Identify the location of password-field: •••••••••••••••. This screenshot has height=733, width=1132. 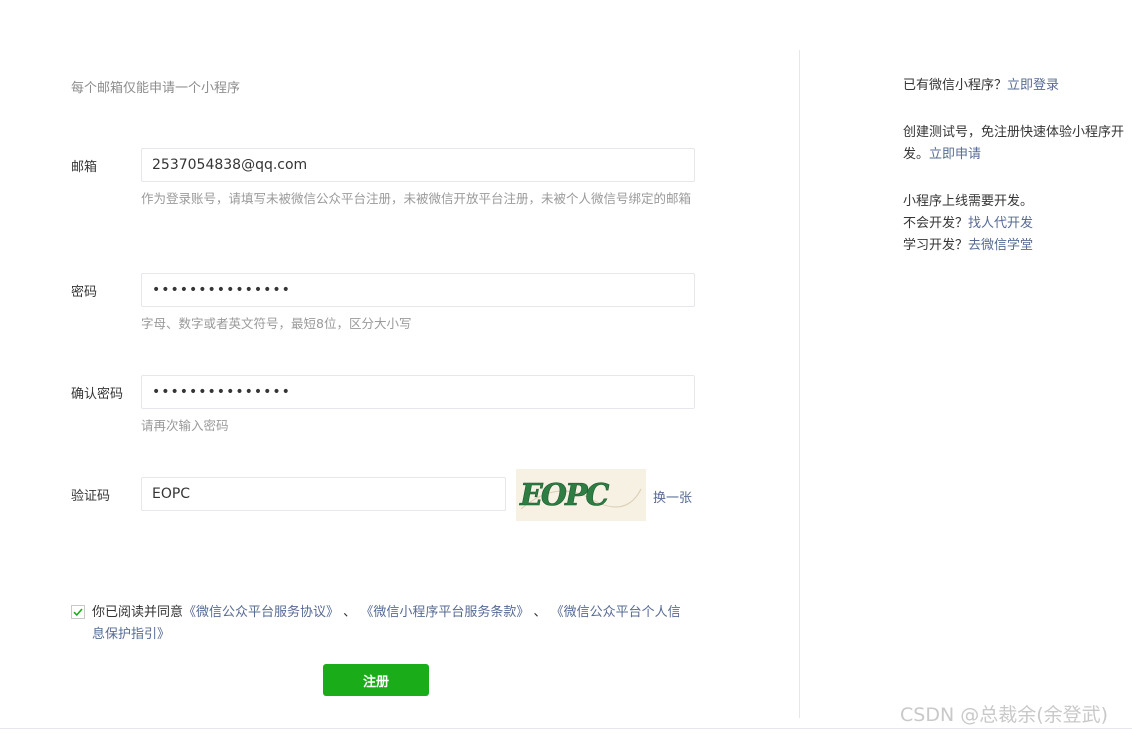
(418, 290).